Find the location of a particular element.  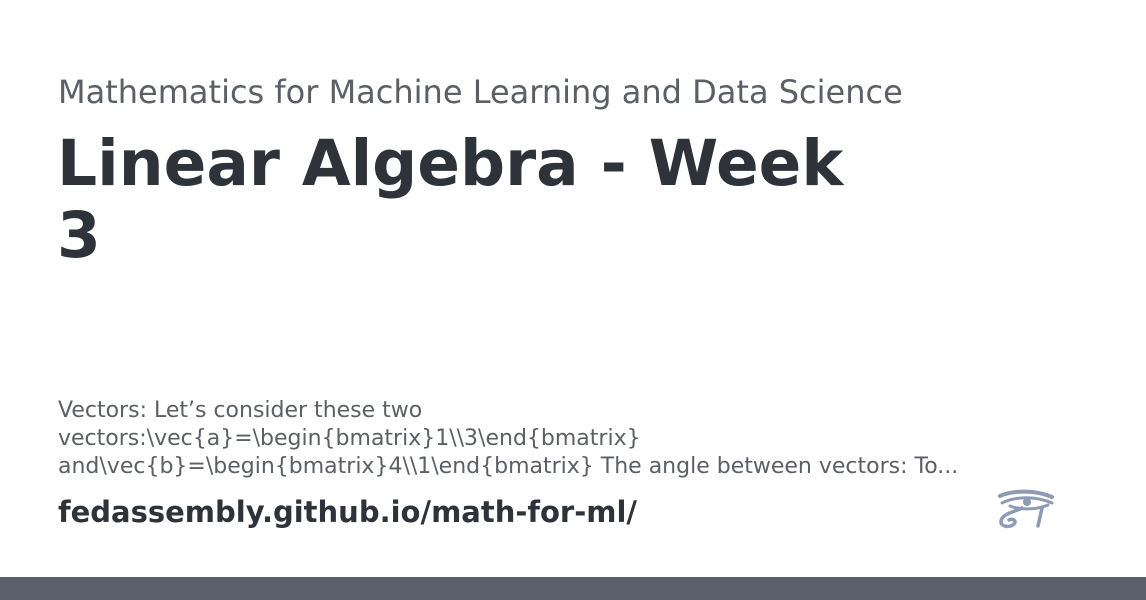

bottom-bar is located at coordinates (573, 588).